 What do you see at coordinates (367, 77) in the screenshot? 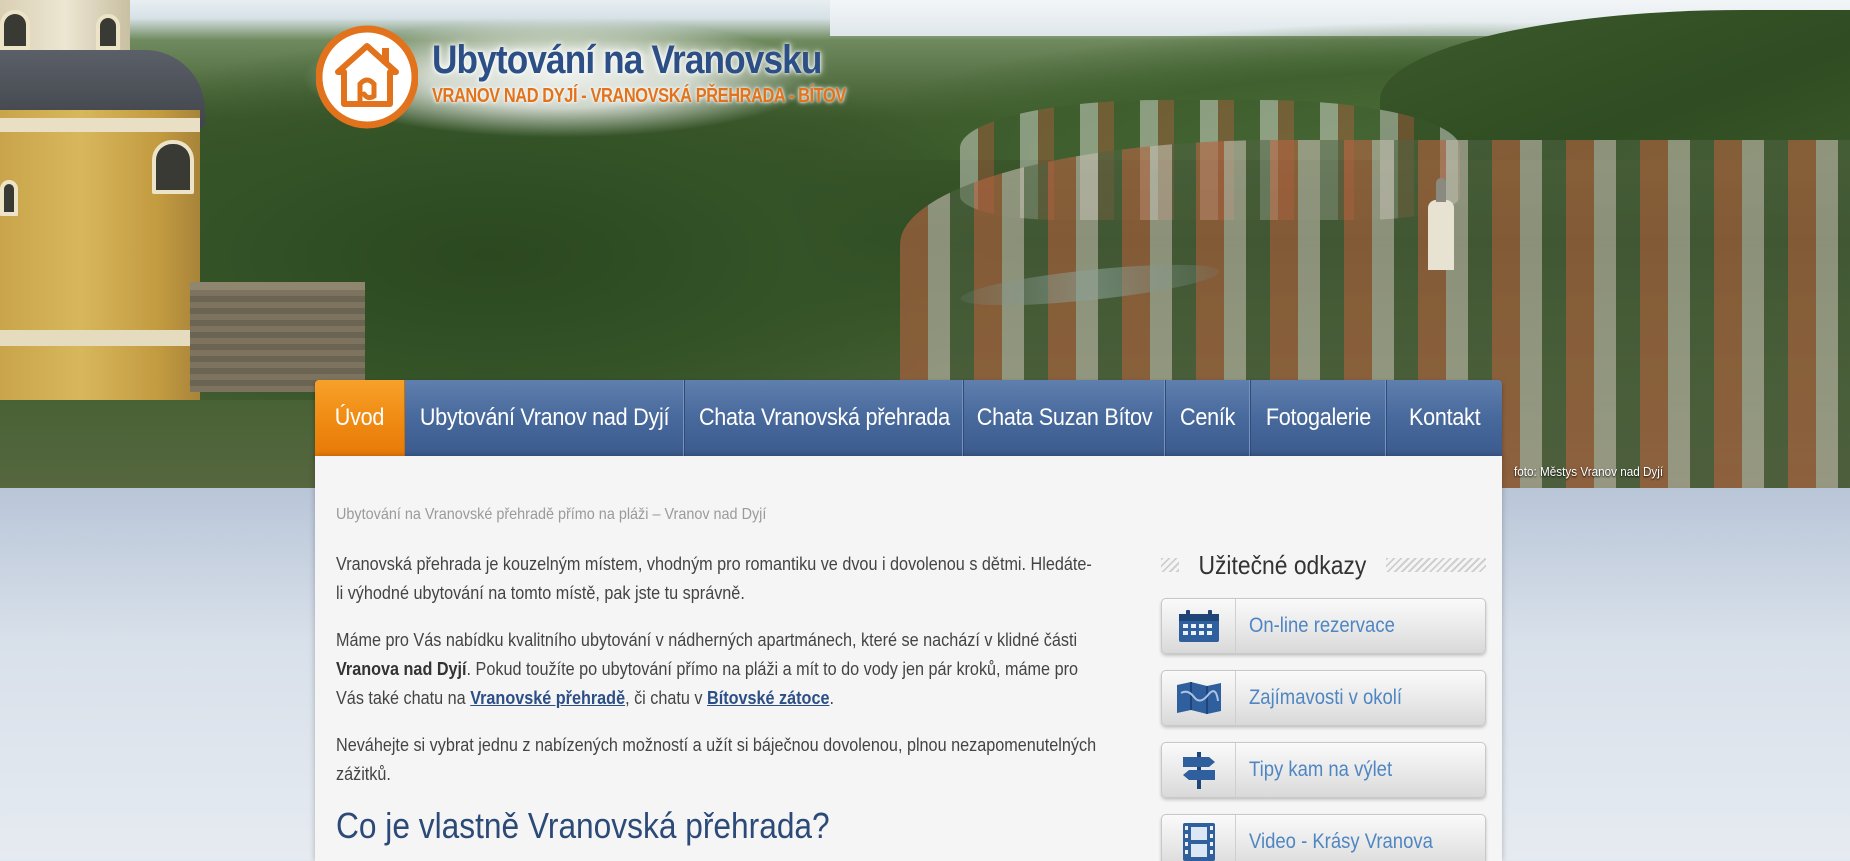
I see `house-logo-icon` at bounding box center [367, 77].